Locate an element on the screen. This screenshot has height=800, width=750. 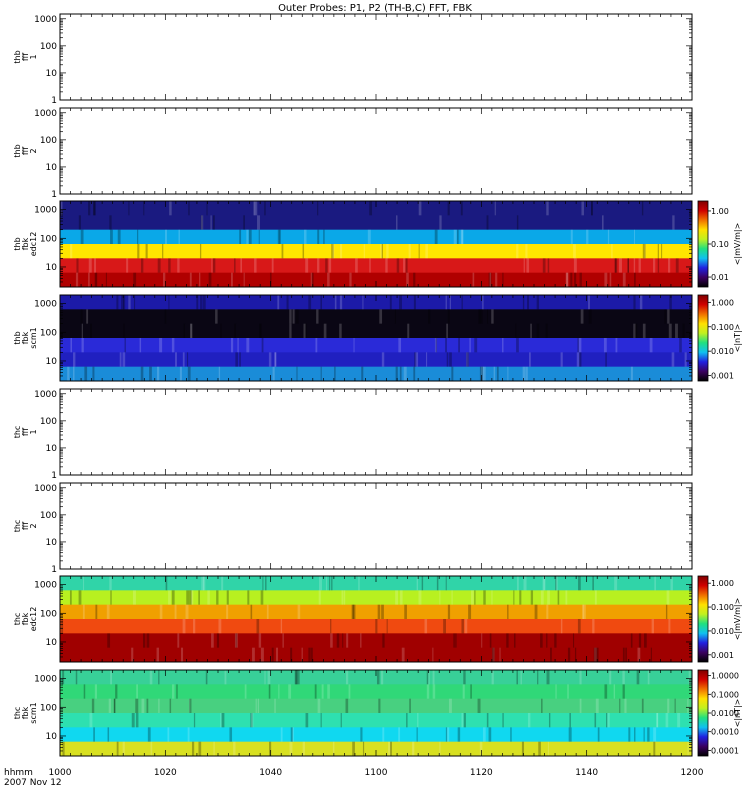
colorbar-tick-label: 1.0000 is located at coordinates (725, 676).